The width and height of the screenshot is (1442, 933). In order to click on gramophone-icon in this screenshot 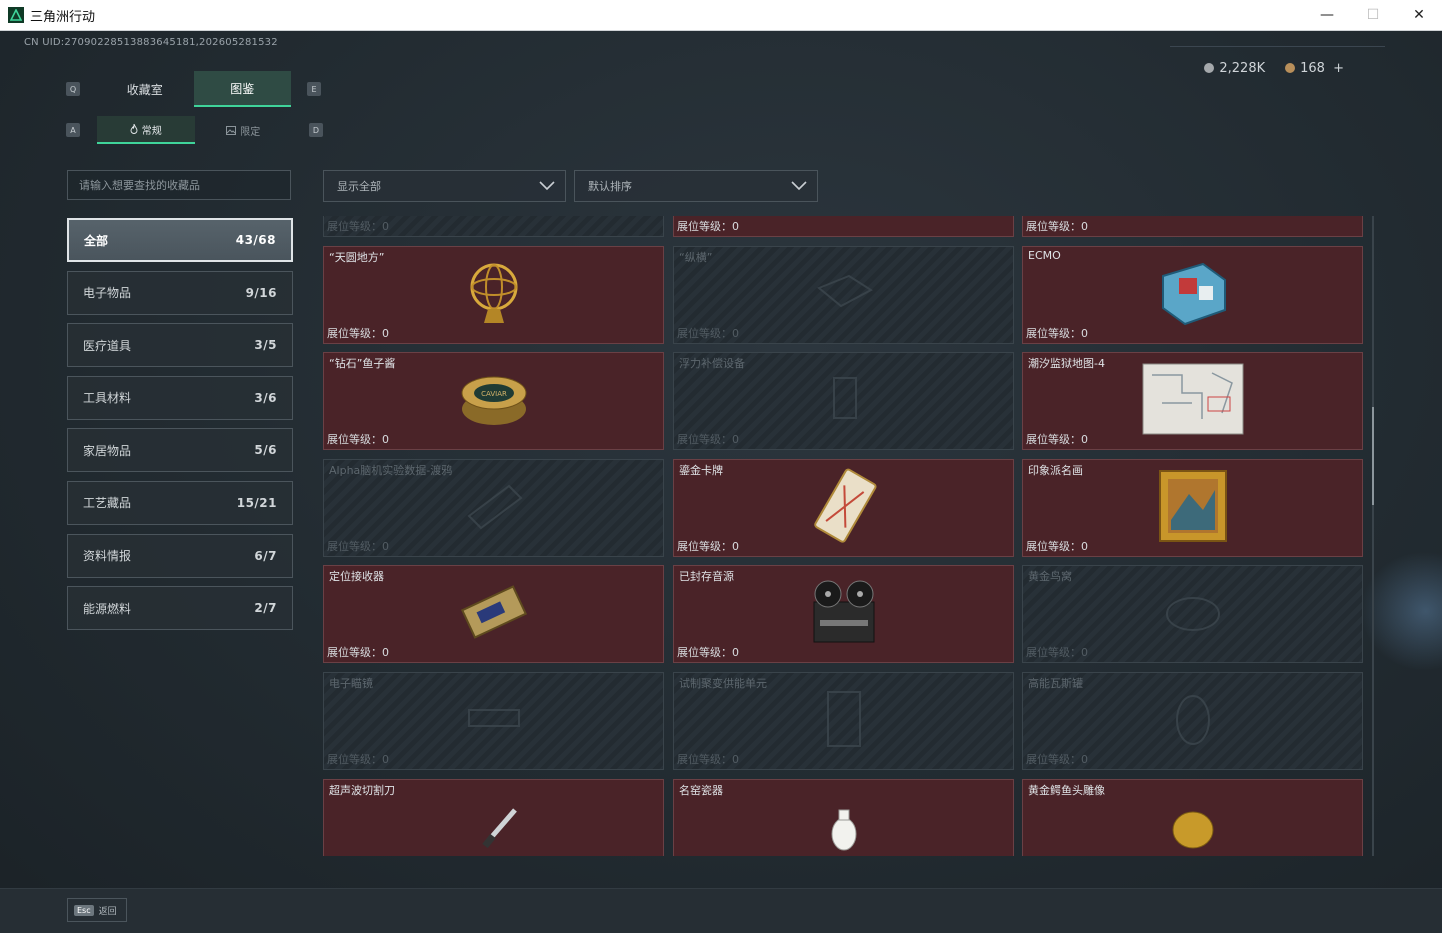, I will do `click(844, 223)`.